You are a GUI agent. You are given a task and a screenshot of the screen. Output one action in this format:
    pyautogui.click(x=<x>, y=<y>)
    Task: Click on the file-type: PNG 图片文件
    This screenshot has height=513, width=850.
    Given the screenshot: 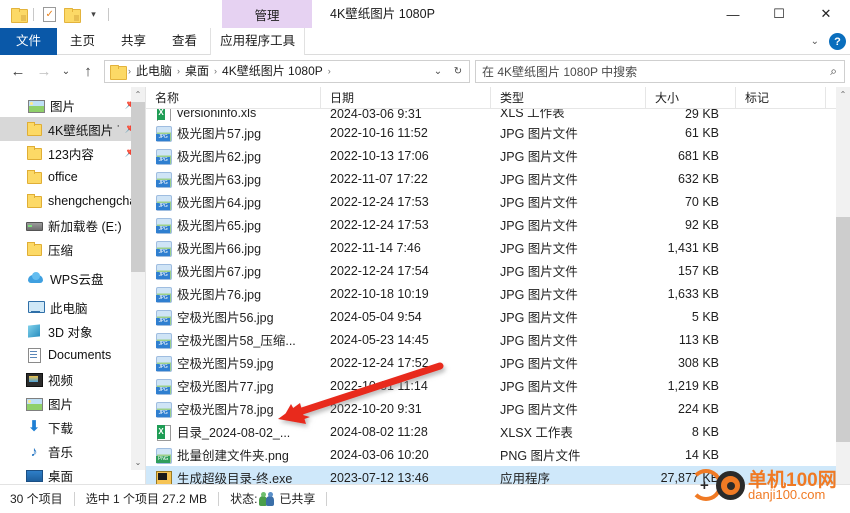 What is the action you would take?
    pyautogui.click(x=540, y=456)
    